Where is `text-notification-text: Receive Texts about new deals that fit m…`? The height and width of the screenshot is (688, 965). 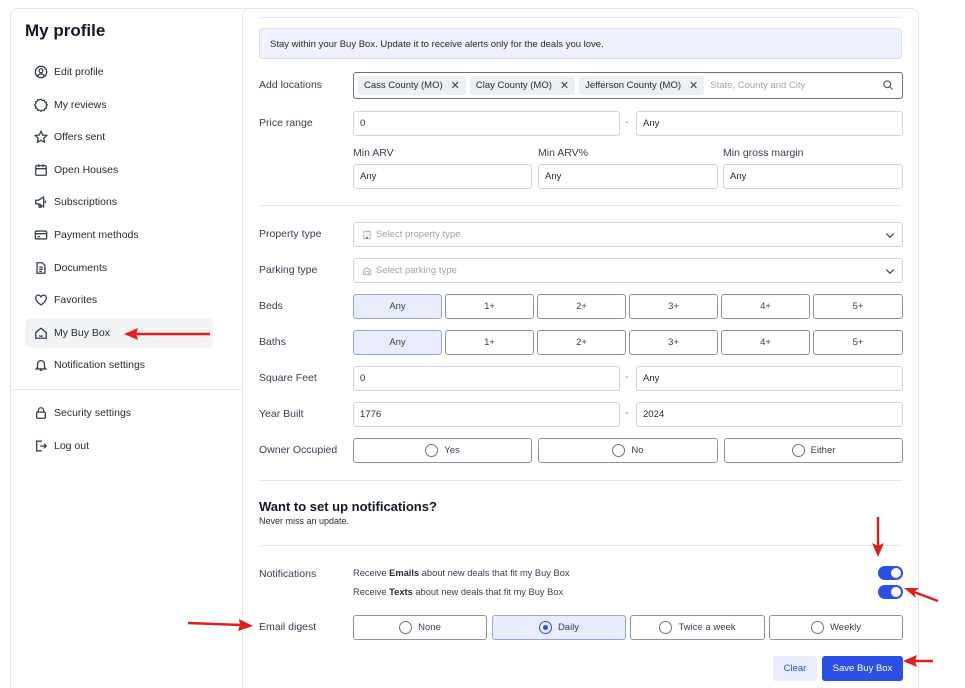
text-notification-text: Receive Texts about new deals that fit m… is located at coordinates (458, 592).